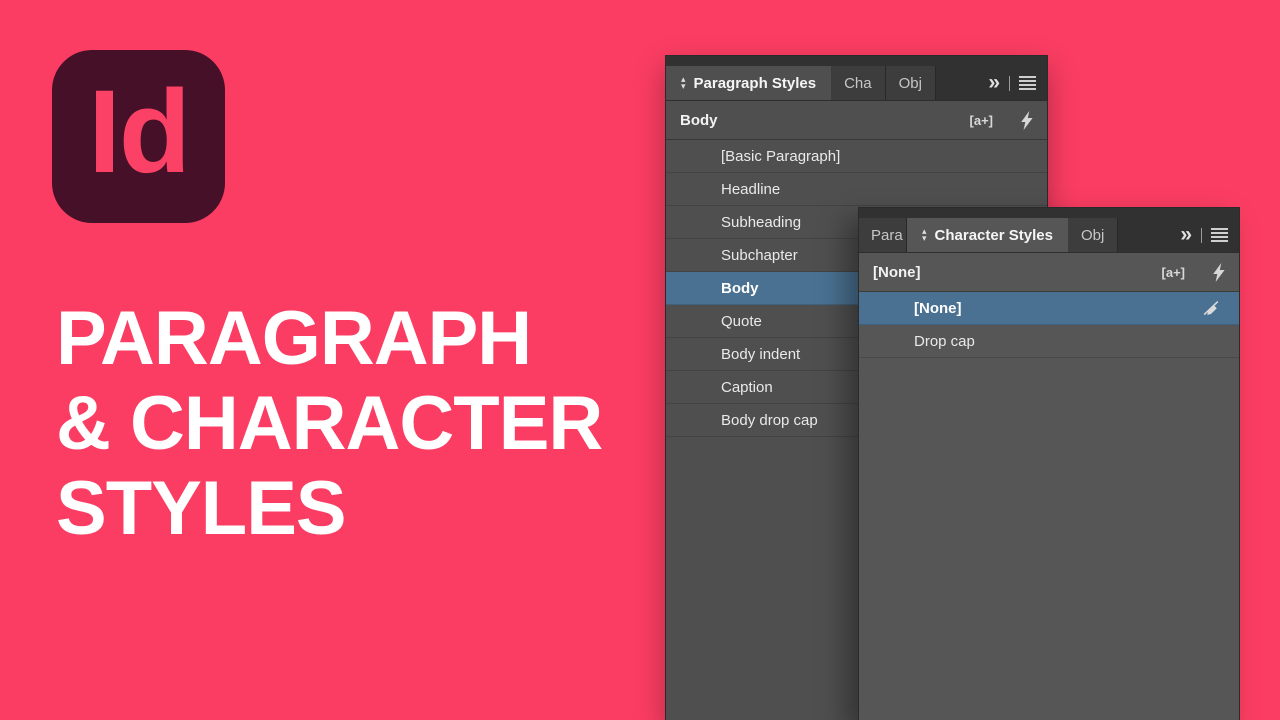  I want to click on tab-paragraph-styles-truncated: Para, so click(883, 235).